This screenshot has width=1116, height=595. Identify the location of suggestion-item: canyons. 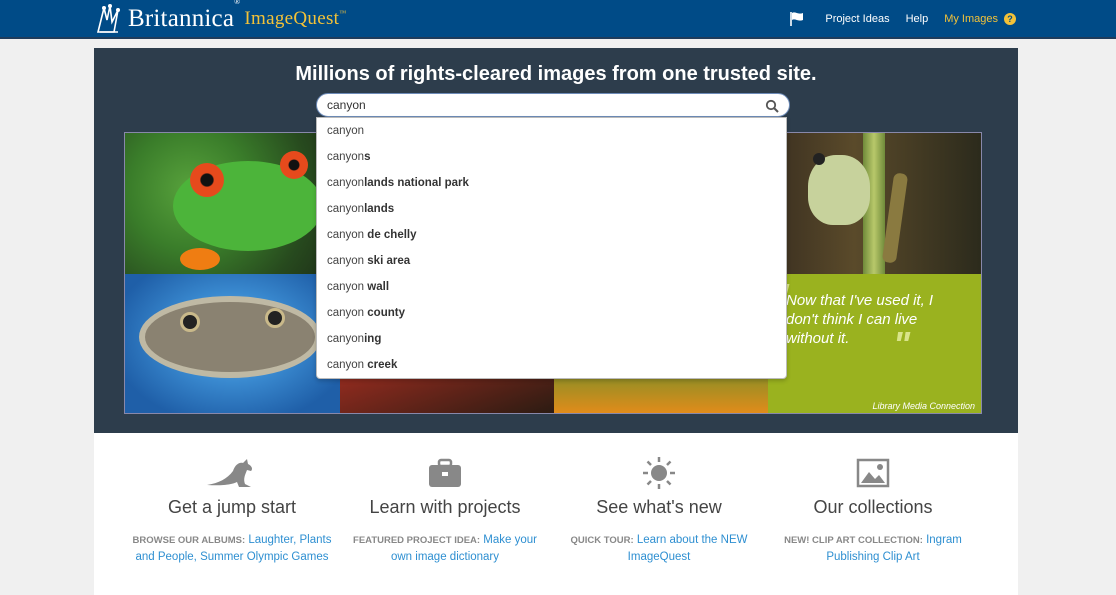
(551, 157).